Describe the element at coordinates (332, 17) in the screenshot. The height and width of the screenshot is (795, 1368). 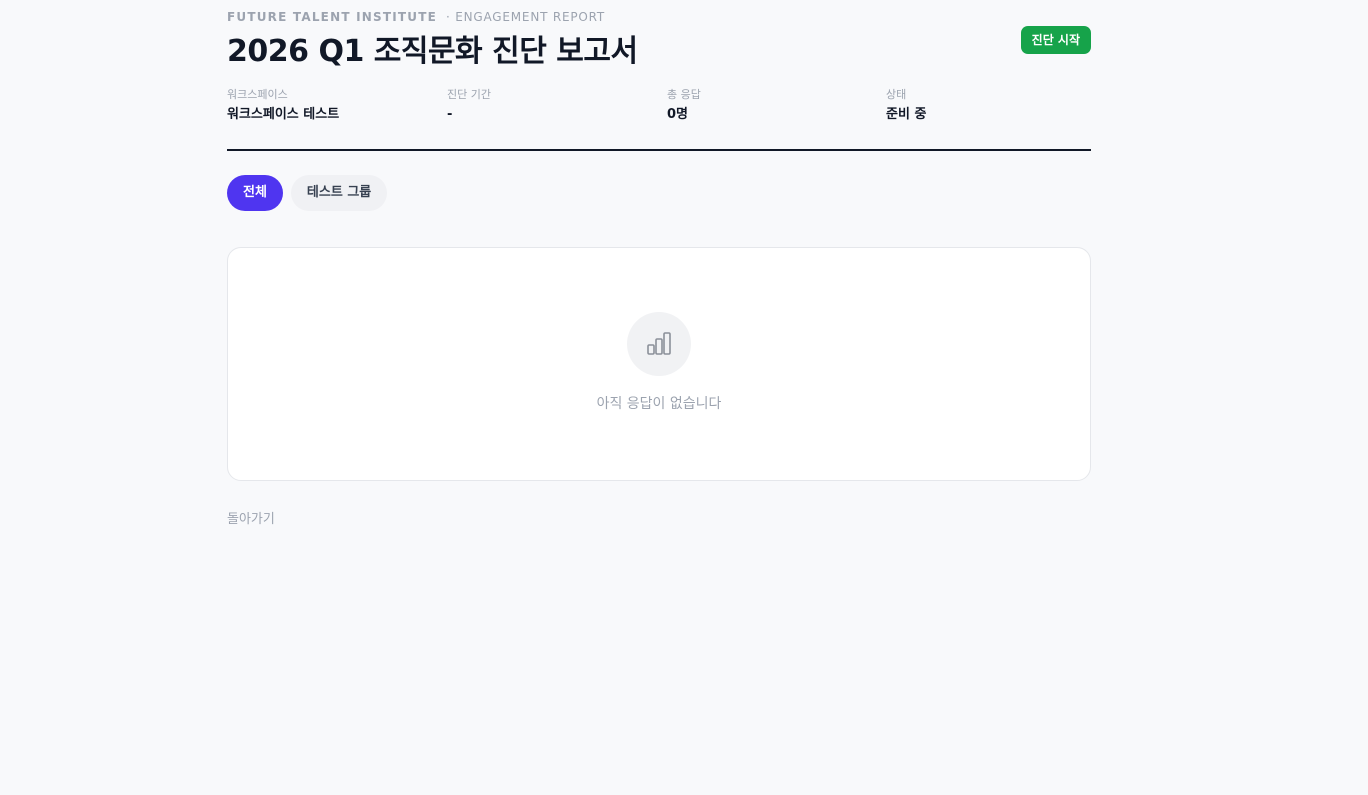
I see `org-name: FUTURE TALENT INSTITUTE` at that location.